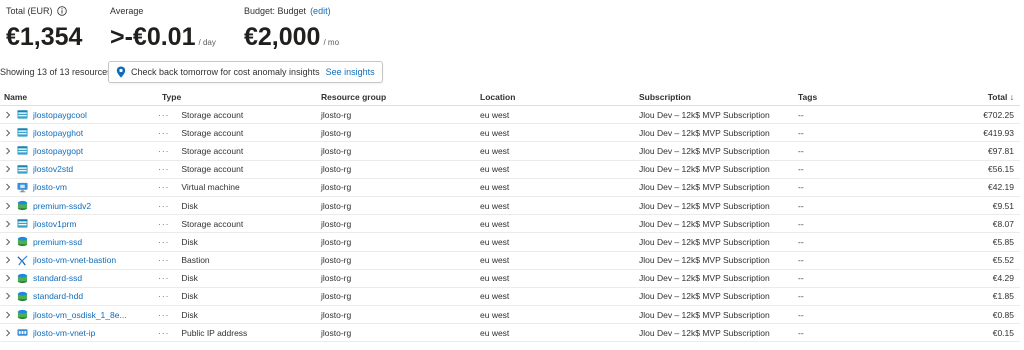 Image resolution: width=1024 pixels, height=350 pixels. What do you see at coordinates (58, 296) in the screenshot?
I see `resource-name-link: standard-hdd` at bounding box center [58, 296].